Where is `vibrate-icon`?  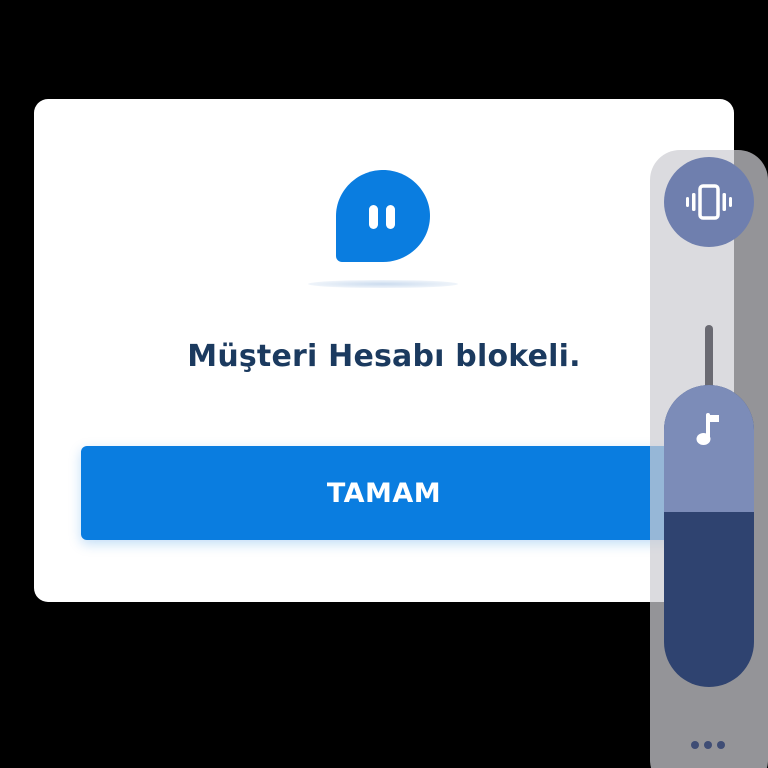
vibrate-icon is located at coordinates (709, 202).